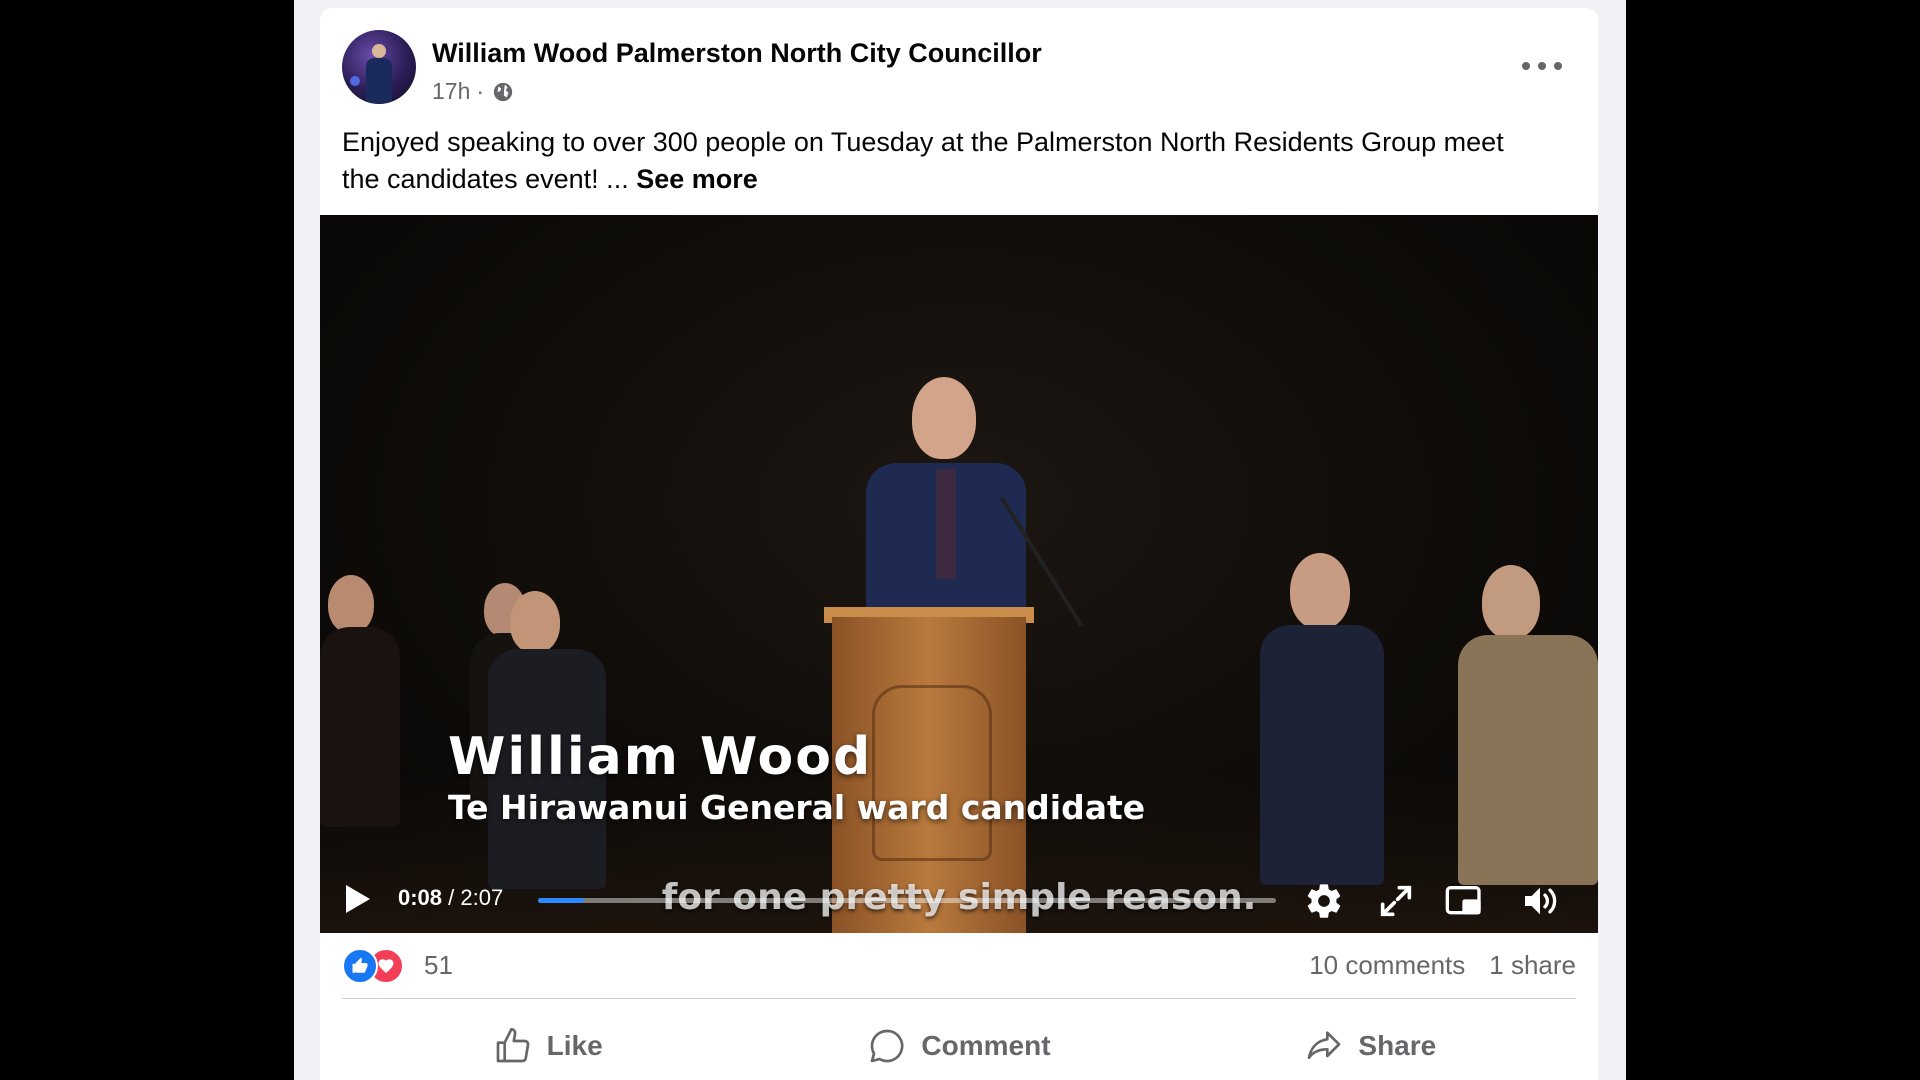 The height and width of the screenshot is (1080, 1920). Describe the element at coordinates (1324, 1045) in the screenshot. I see `share-icon` at that location.